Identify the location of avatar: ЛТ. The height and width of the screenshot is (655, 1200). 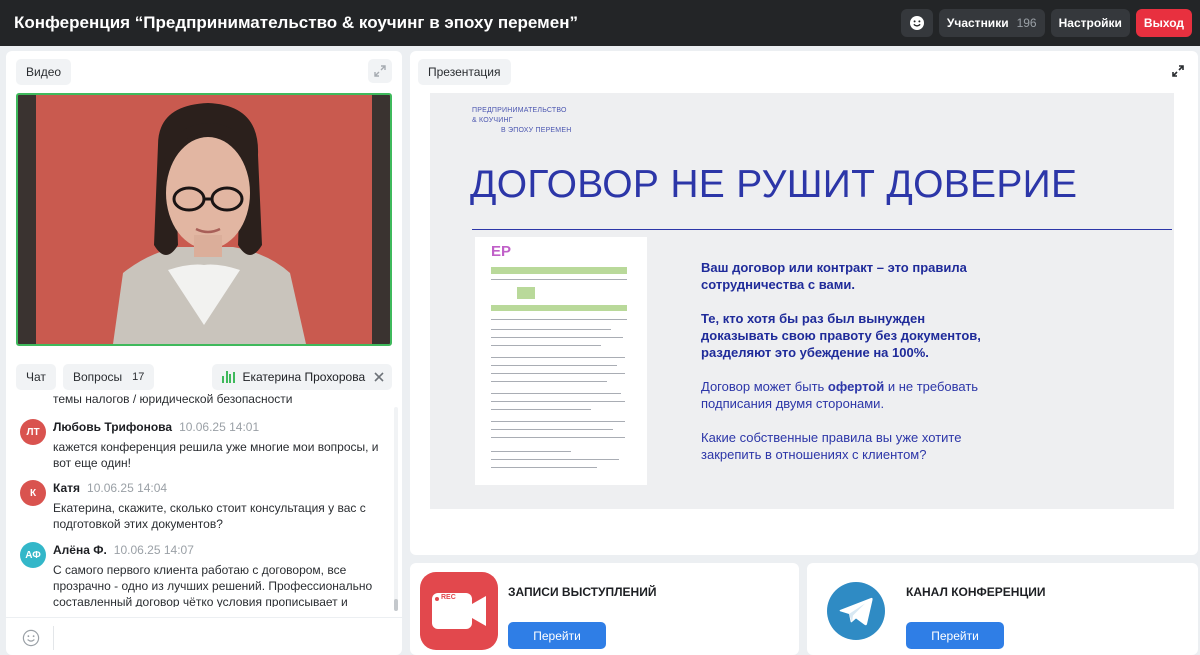
(33, 432).